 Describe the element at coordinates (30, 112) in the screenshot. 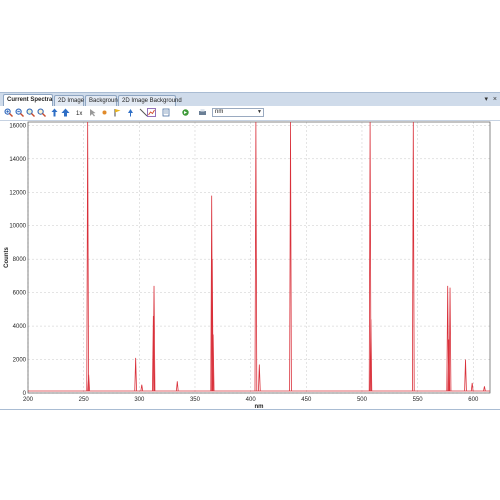

I see `zoom-region-icon` at that location.